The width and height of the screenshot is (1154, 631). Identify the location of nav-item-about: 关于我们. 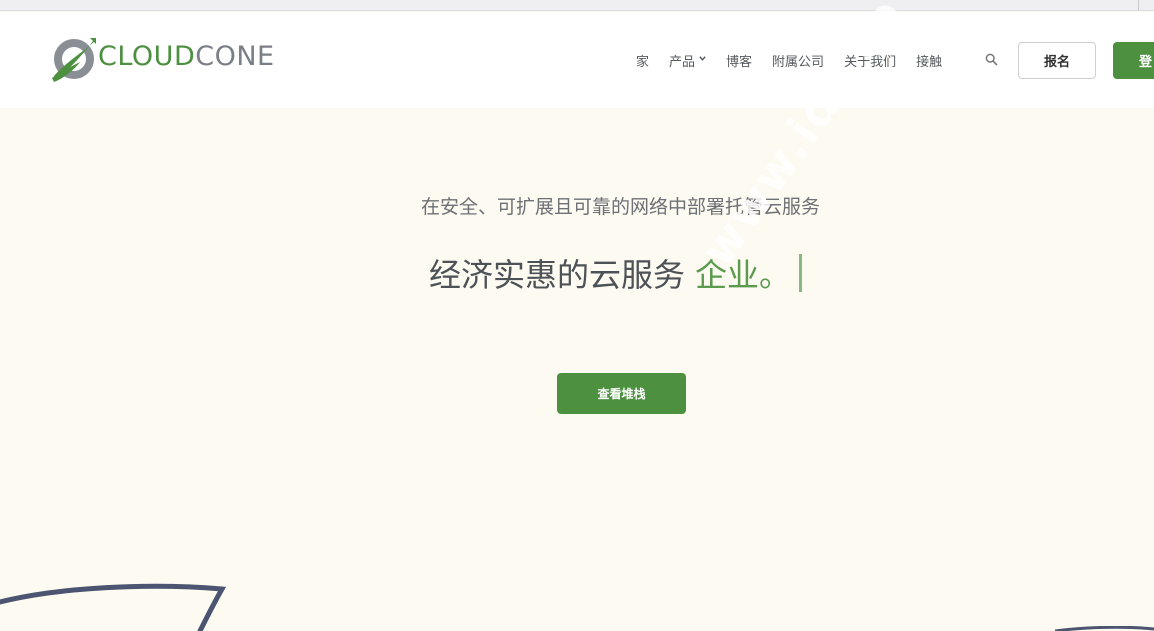
(870, 60).